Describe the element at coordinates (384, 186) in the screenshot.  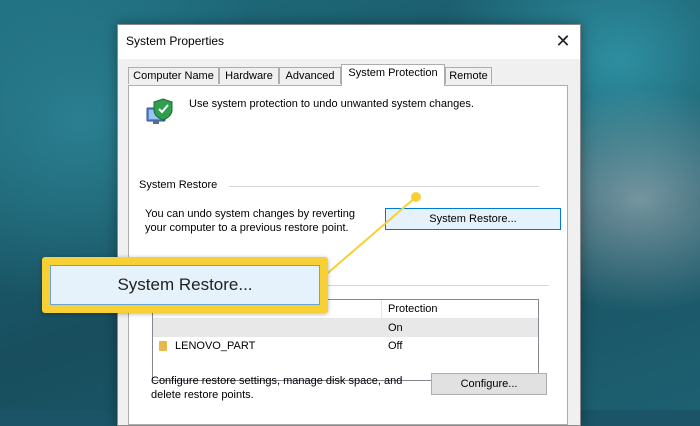
I see `group-divider` at that location.